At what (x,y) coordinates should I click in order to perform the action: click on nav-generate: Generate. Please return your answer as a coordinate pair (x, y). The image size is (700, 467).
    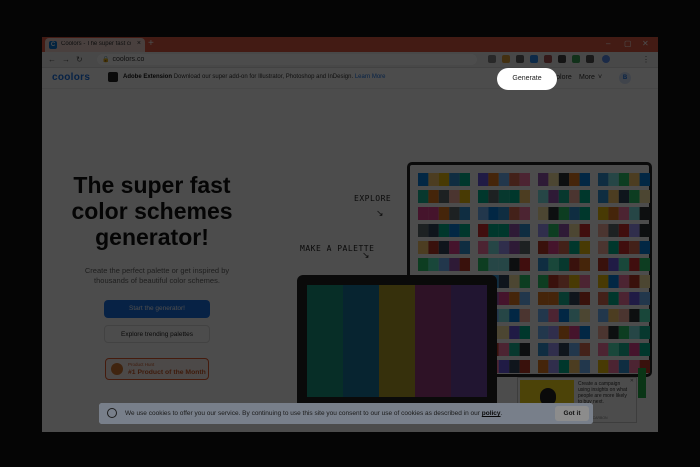
    Looking at the image, I should click on (527, 79).